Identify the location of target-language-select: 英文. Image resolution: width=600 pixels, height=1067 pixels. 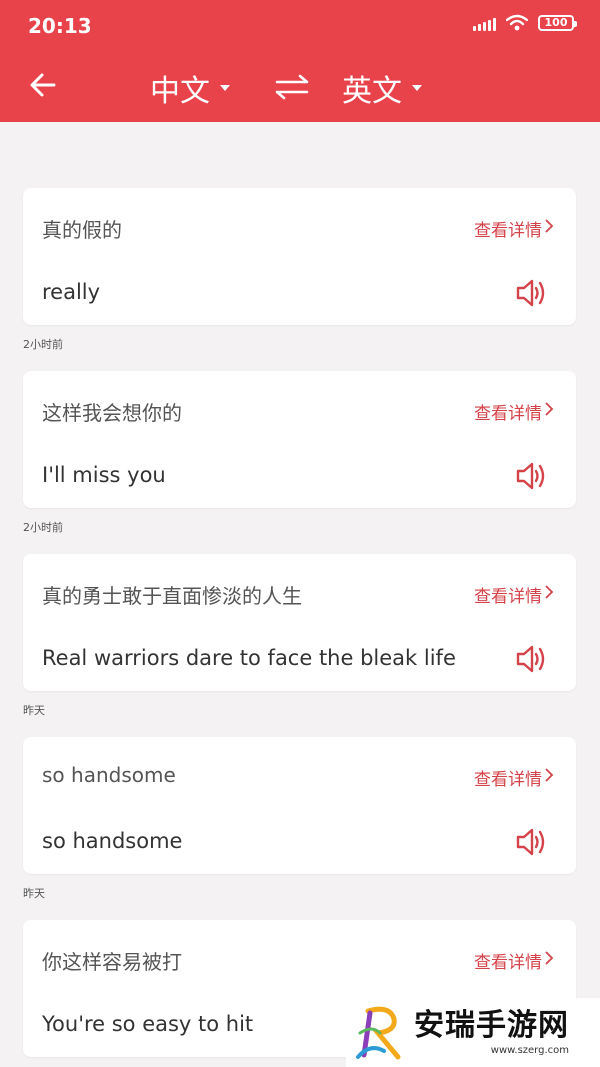
(382, 88).